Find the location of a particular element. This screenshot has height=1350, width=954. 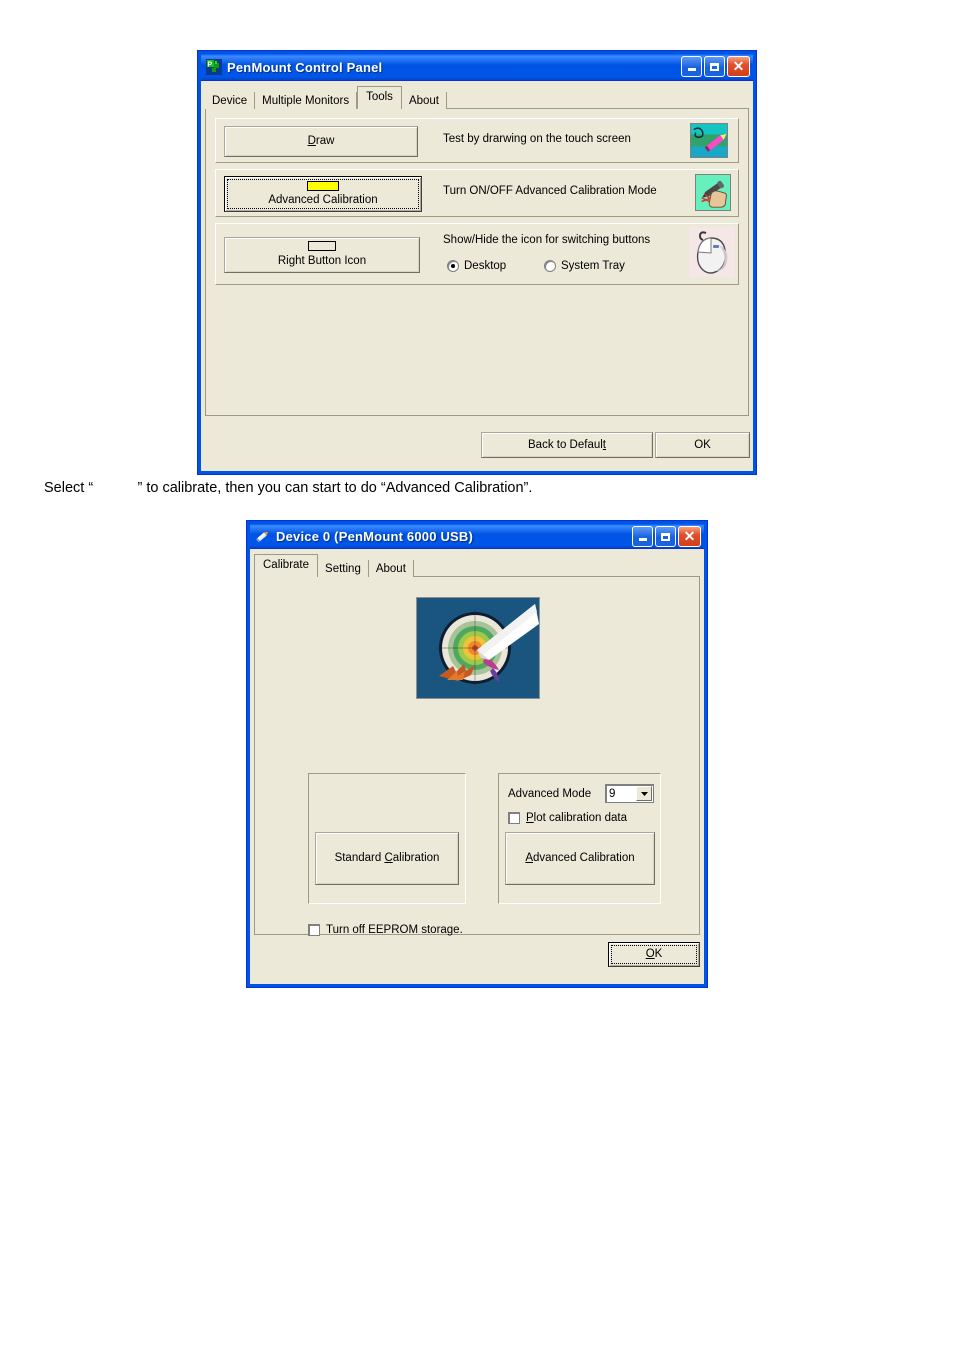

radio-desktop: Desktop is located at coordinates (476, 266).